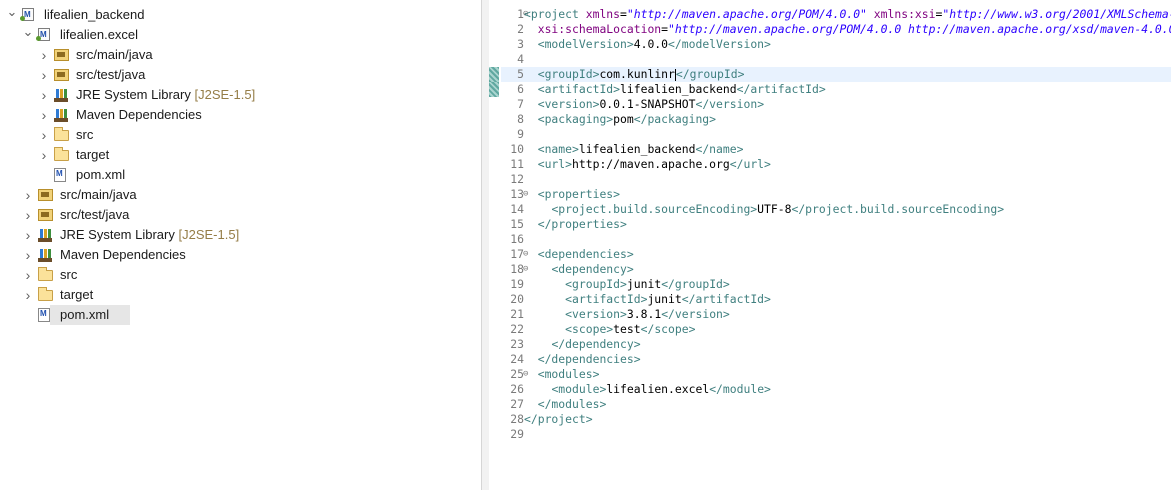 Image resolution: width=1171 pixels, height=490 pixels. Describe the element at coordinates (62, 95) in the screenshot. I see `library-icon` at that location.